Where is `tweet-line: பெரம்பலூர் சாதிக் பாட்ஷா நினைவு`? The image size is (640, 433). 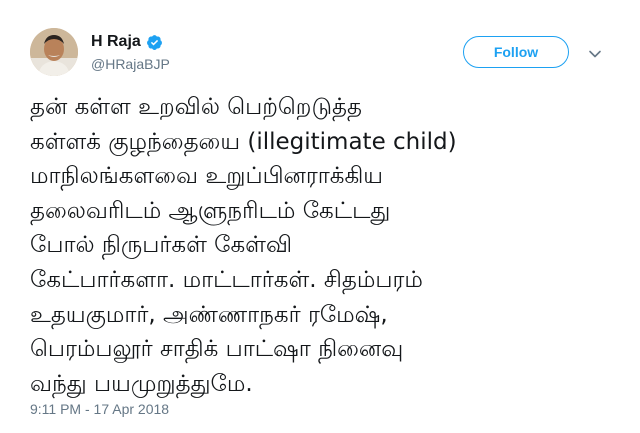
tweet-line: பெரம்பலூர் சாதிக் பாட்ஷா நினைவு is located at coordinates (217, 349).